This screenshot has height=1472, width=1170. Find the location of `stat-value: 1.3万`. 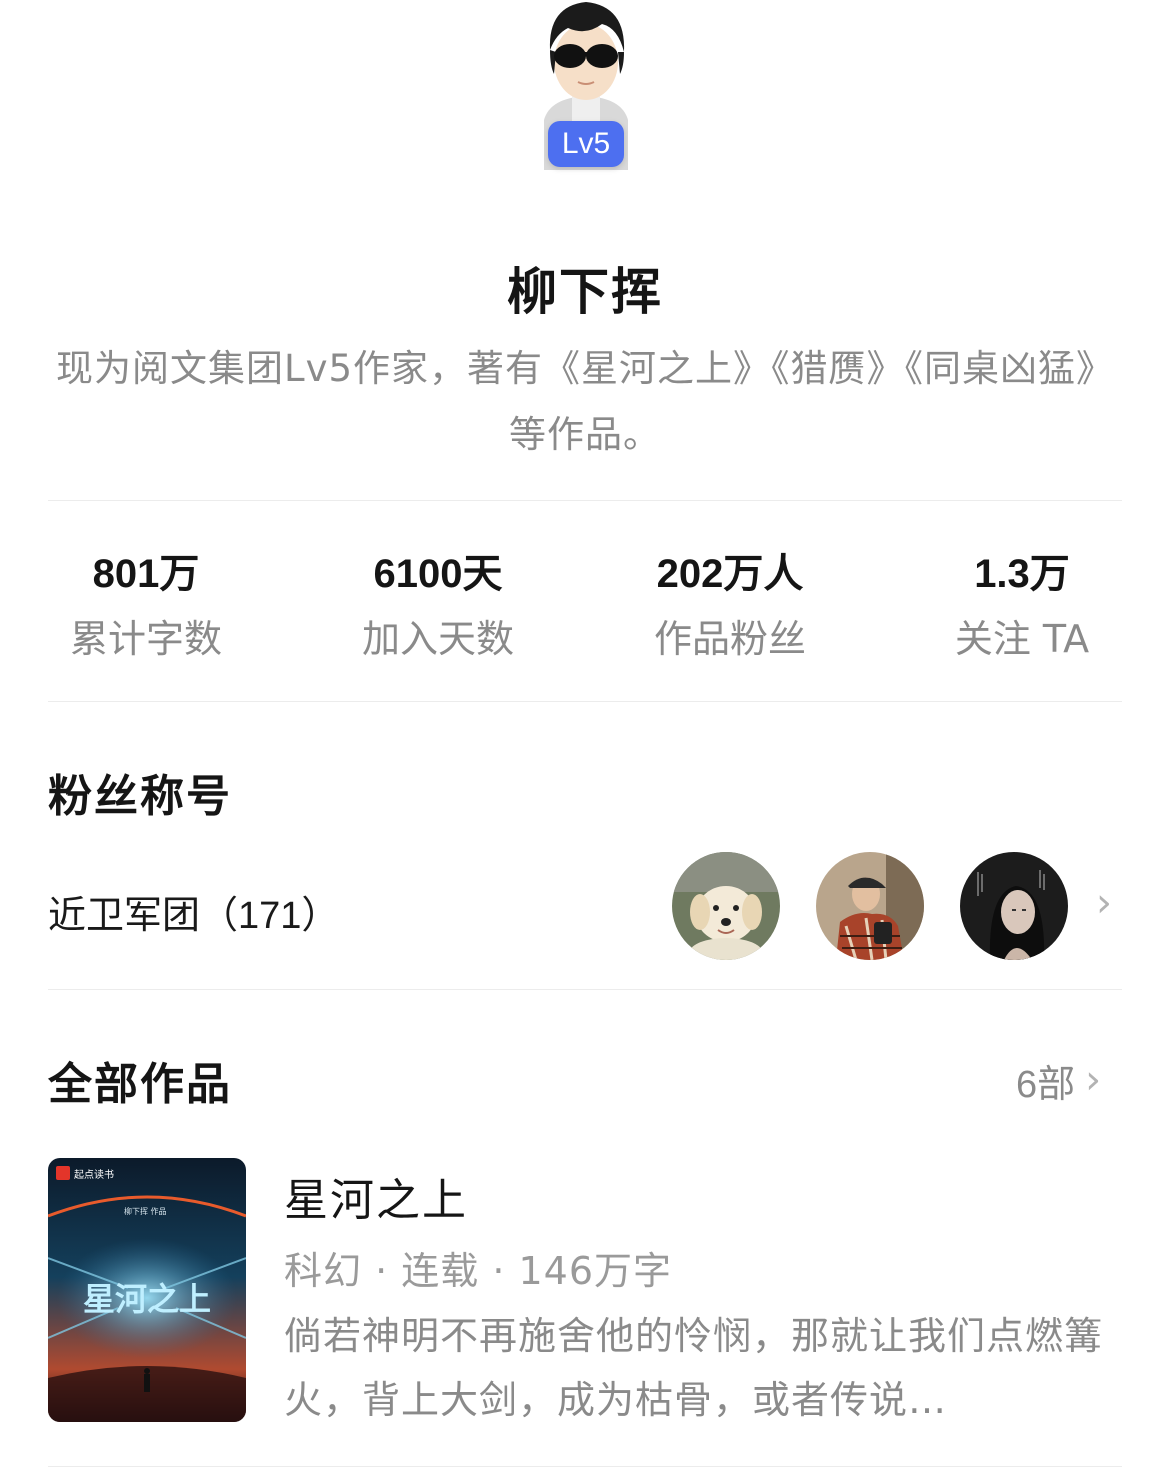

stat-value: 1.3万 is located at coordinates (1022, 574).